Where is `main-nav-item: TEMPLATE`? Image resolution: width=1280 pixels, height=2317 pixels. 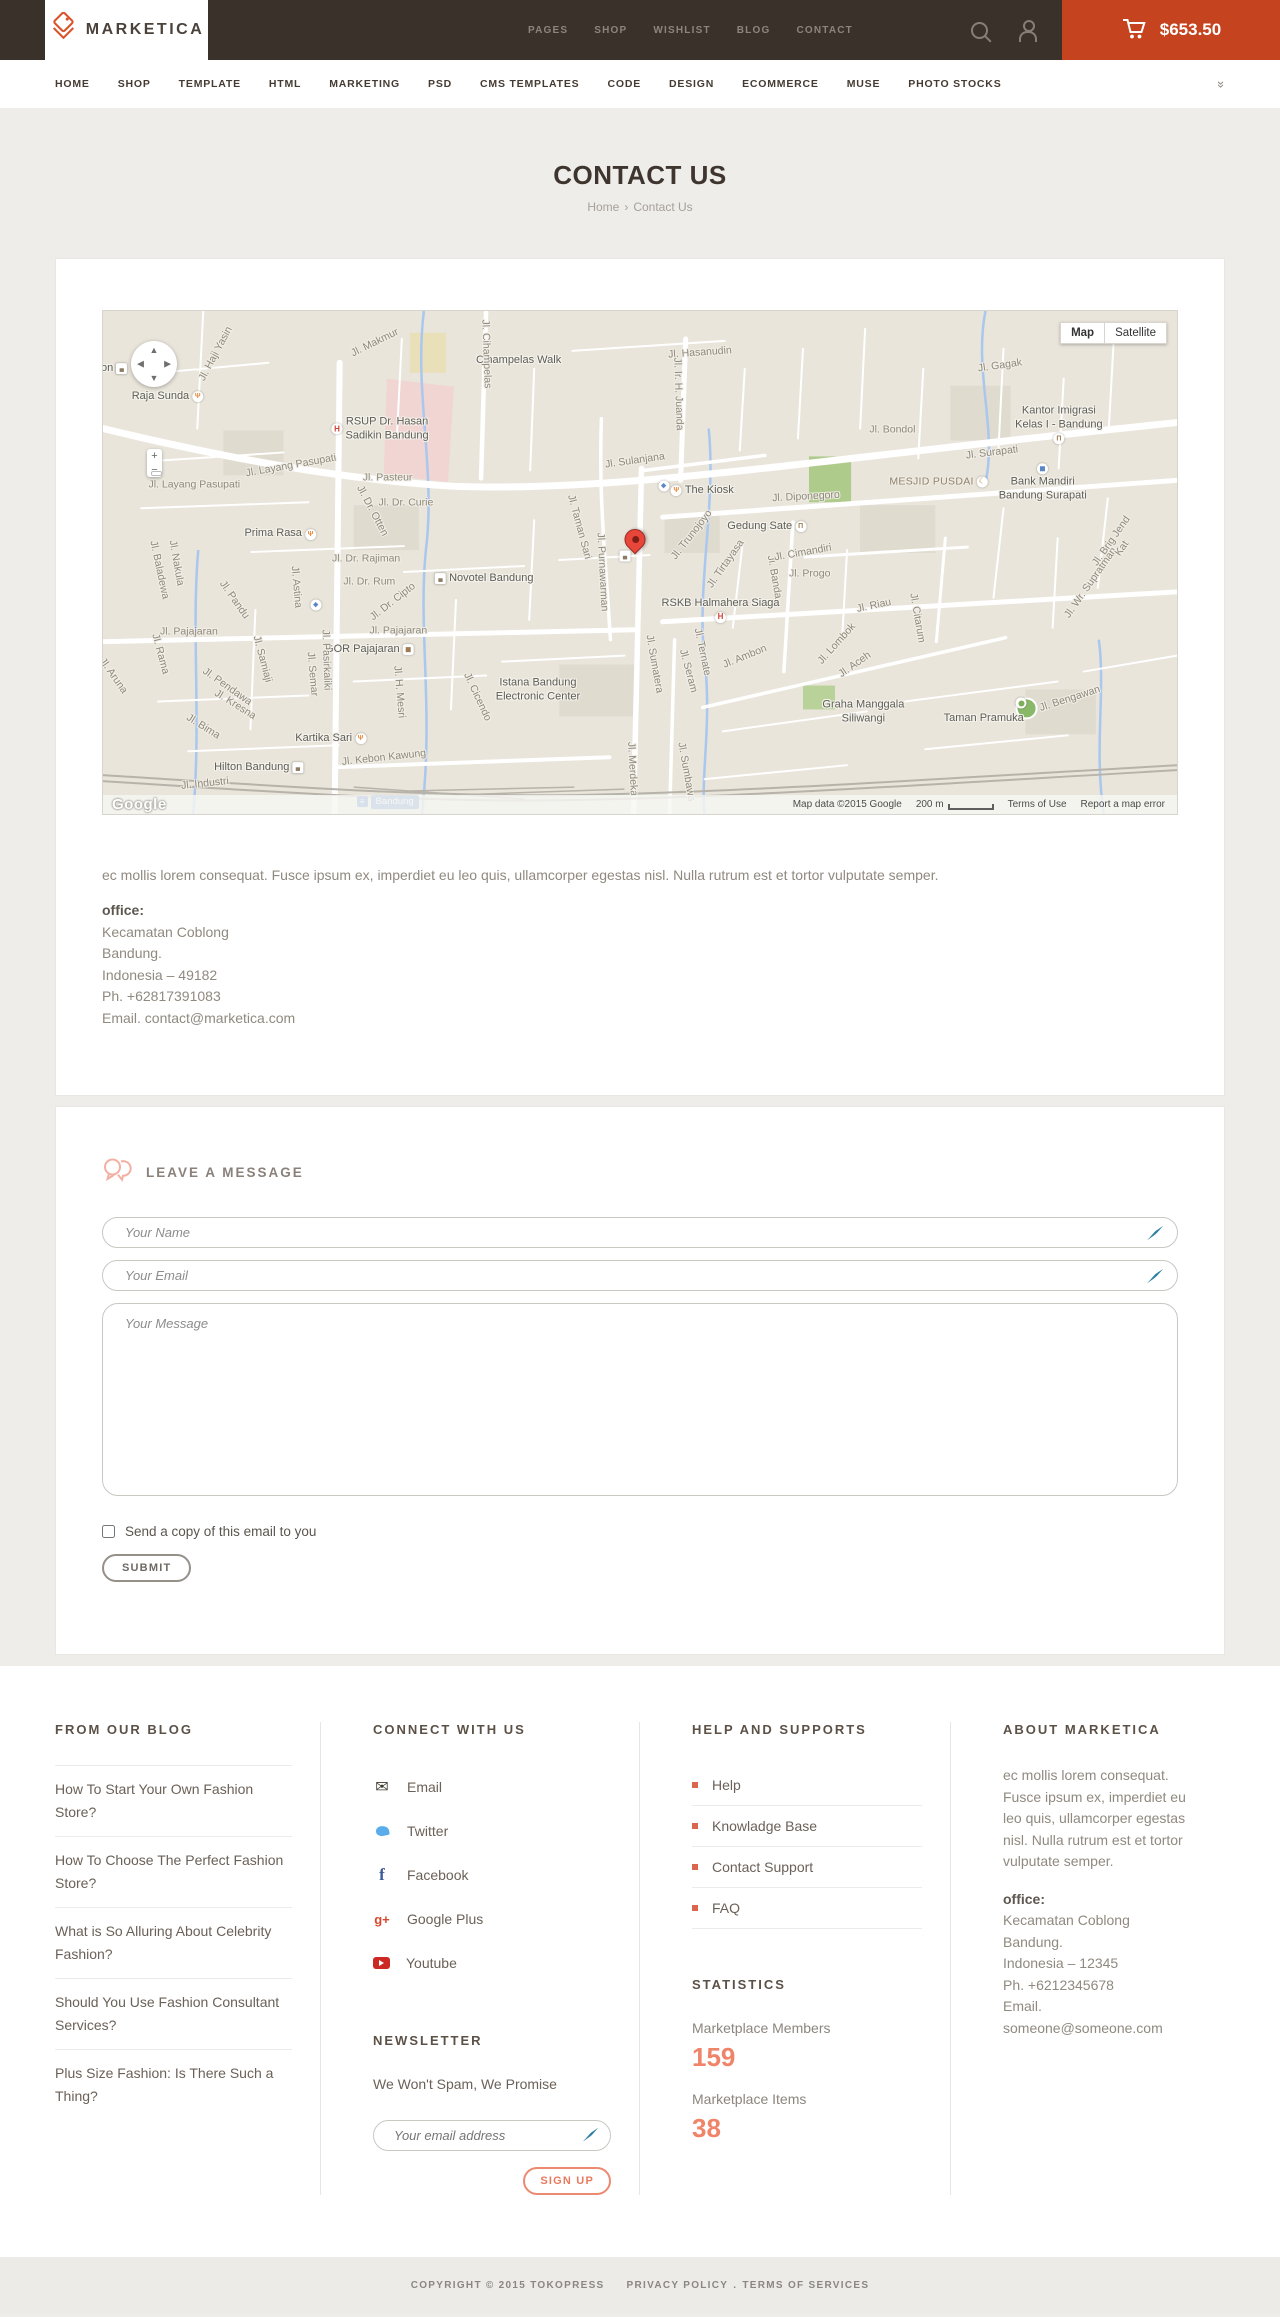 main-nav-item: TEMPLATE is located at coordinates (210, 84).